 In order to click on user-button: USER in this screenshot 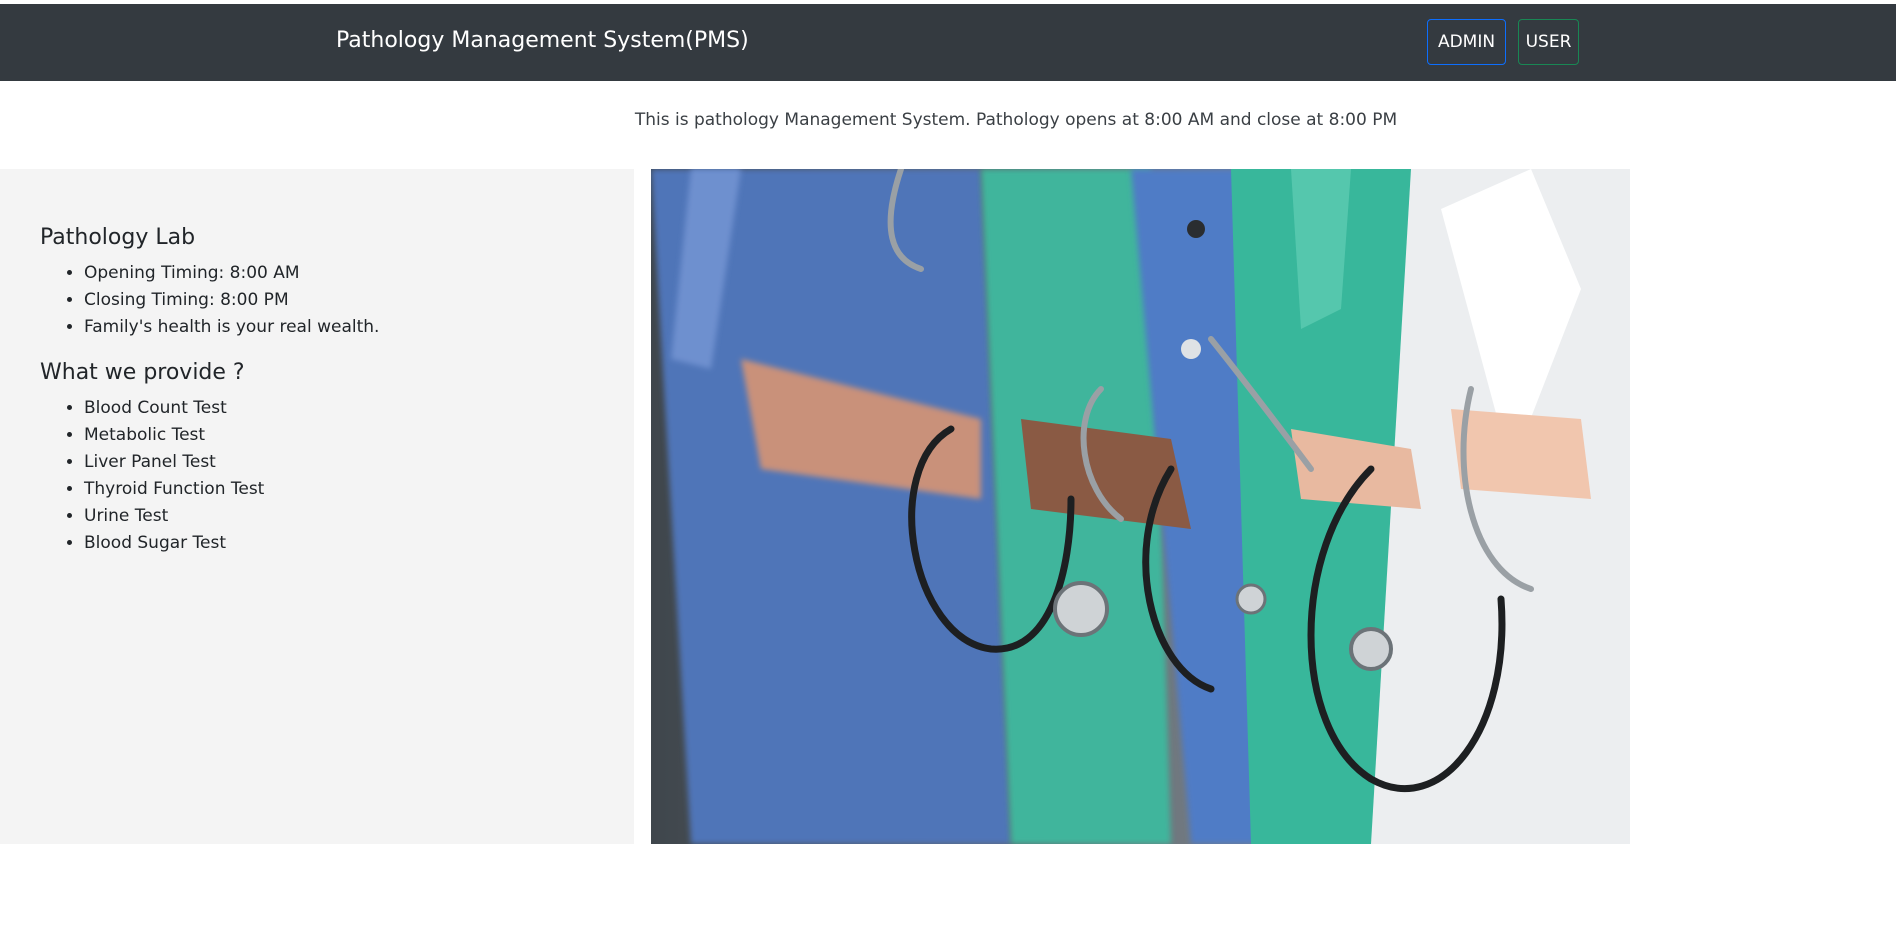, I will do `click(1548, 42)`.